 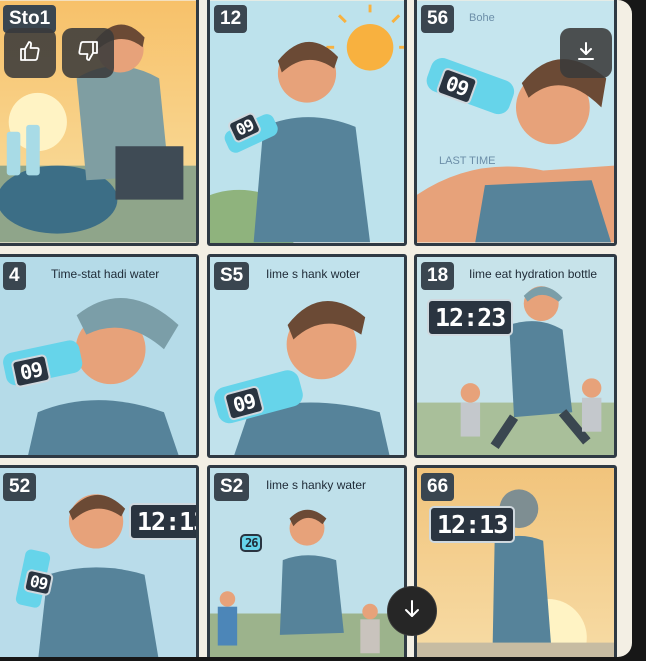 What do you see at coordinates (515, 561) in the screenshot?
I see `comic-panel-9: 12:13 66` at bounding box center [515, 561].